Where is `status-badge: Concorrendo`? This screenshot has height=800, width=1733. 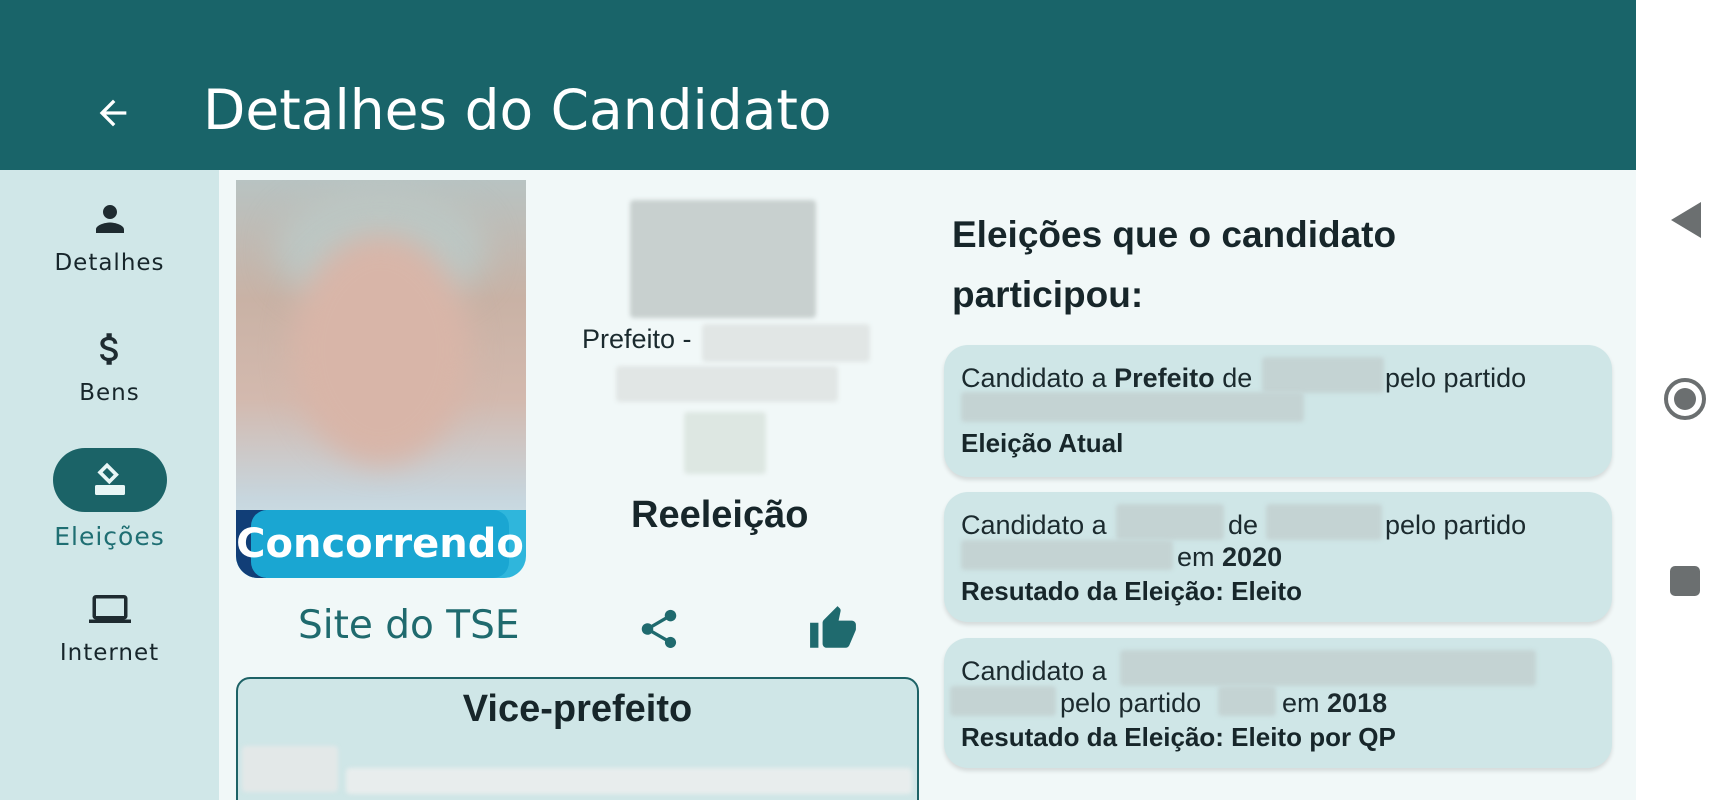
status-badge: Concorrendo is located at coordinates (380, 544).